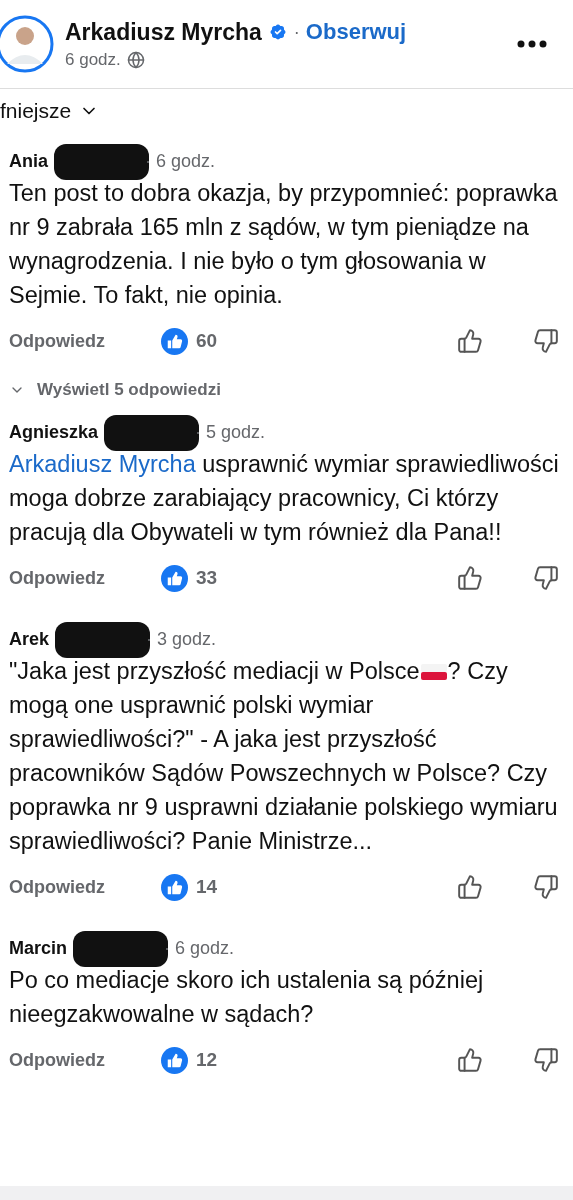  What do you see at coordinates (207, 341) in the screenshot?
I see `like-count: 60` at bounding box center [207, 341].